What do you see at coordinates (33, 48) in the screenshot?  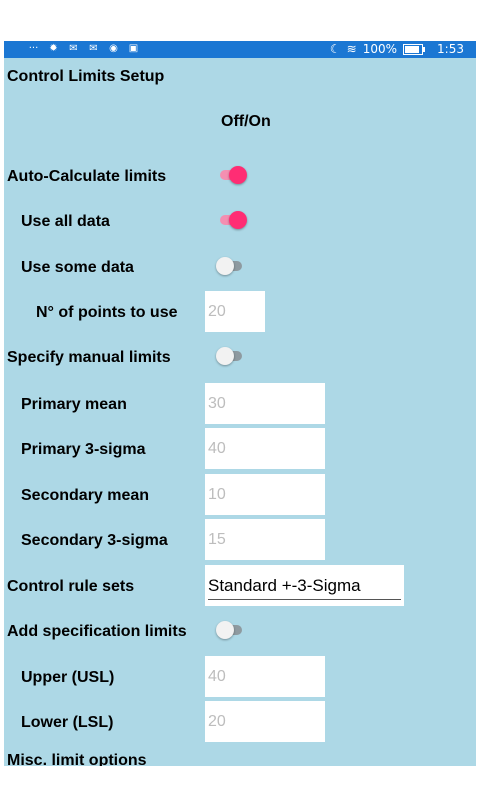 I see `more-icon: ···` at bounding box center [33, 48].